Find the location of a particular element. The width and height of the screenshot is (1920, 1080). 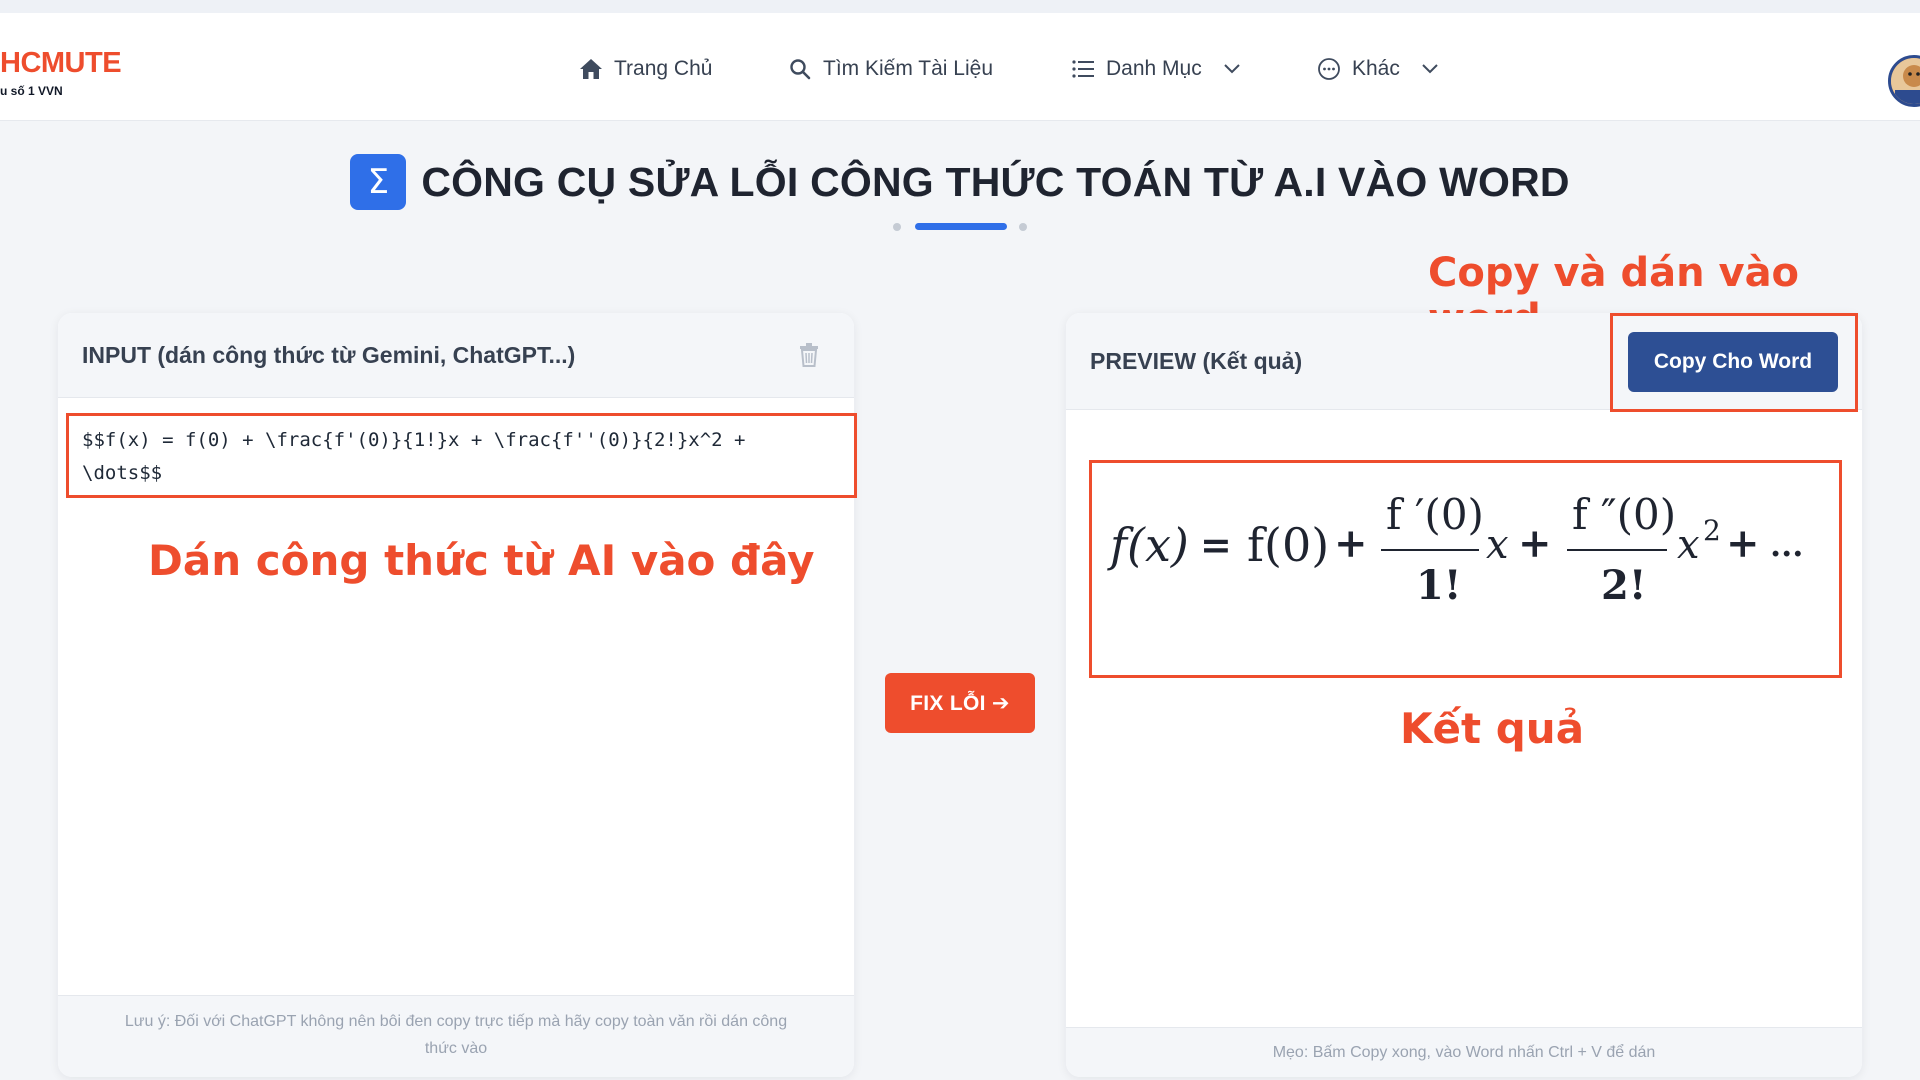

trash-icon is located at coordinates (809, 358).